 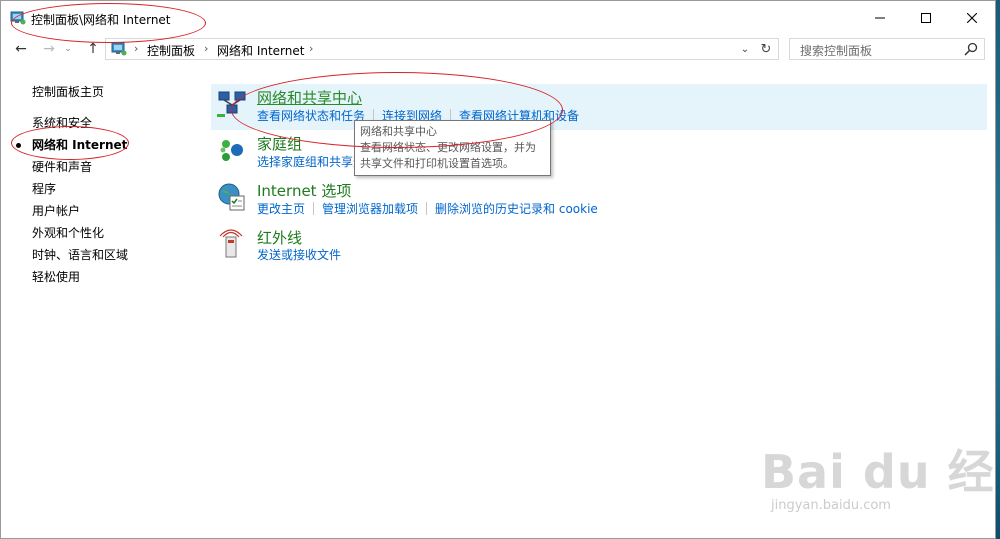 I want to click on search-box: 搜索控制面板, so click(x=887, y=49).